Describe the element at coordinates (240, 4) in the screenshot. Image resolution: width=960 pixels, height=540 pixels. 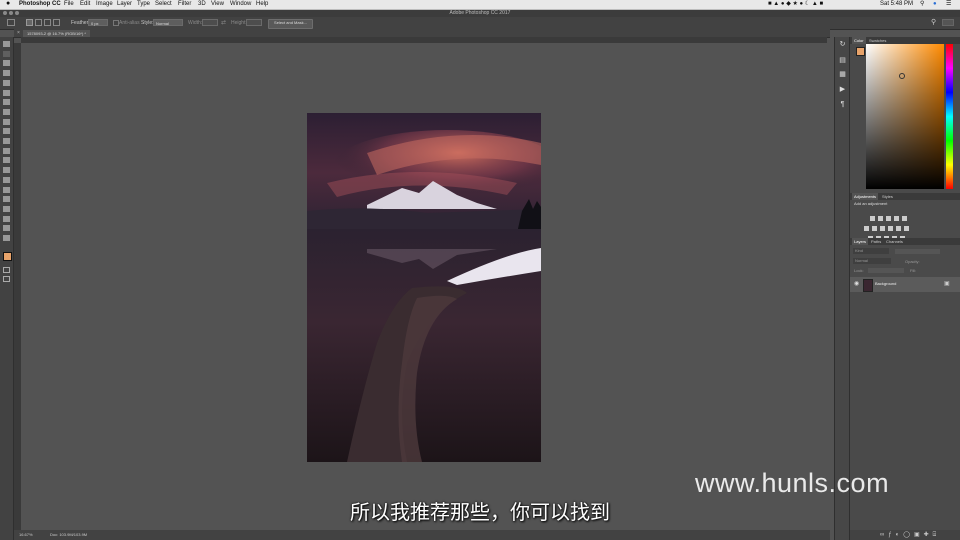
I see `menu-window: Window` at that location.